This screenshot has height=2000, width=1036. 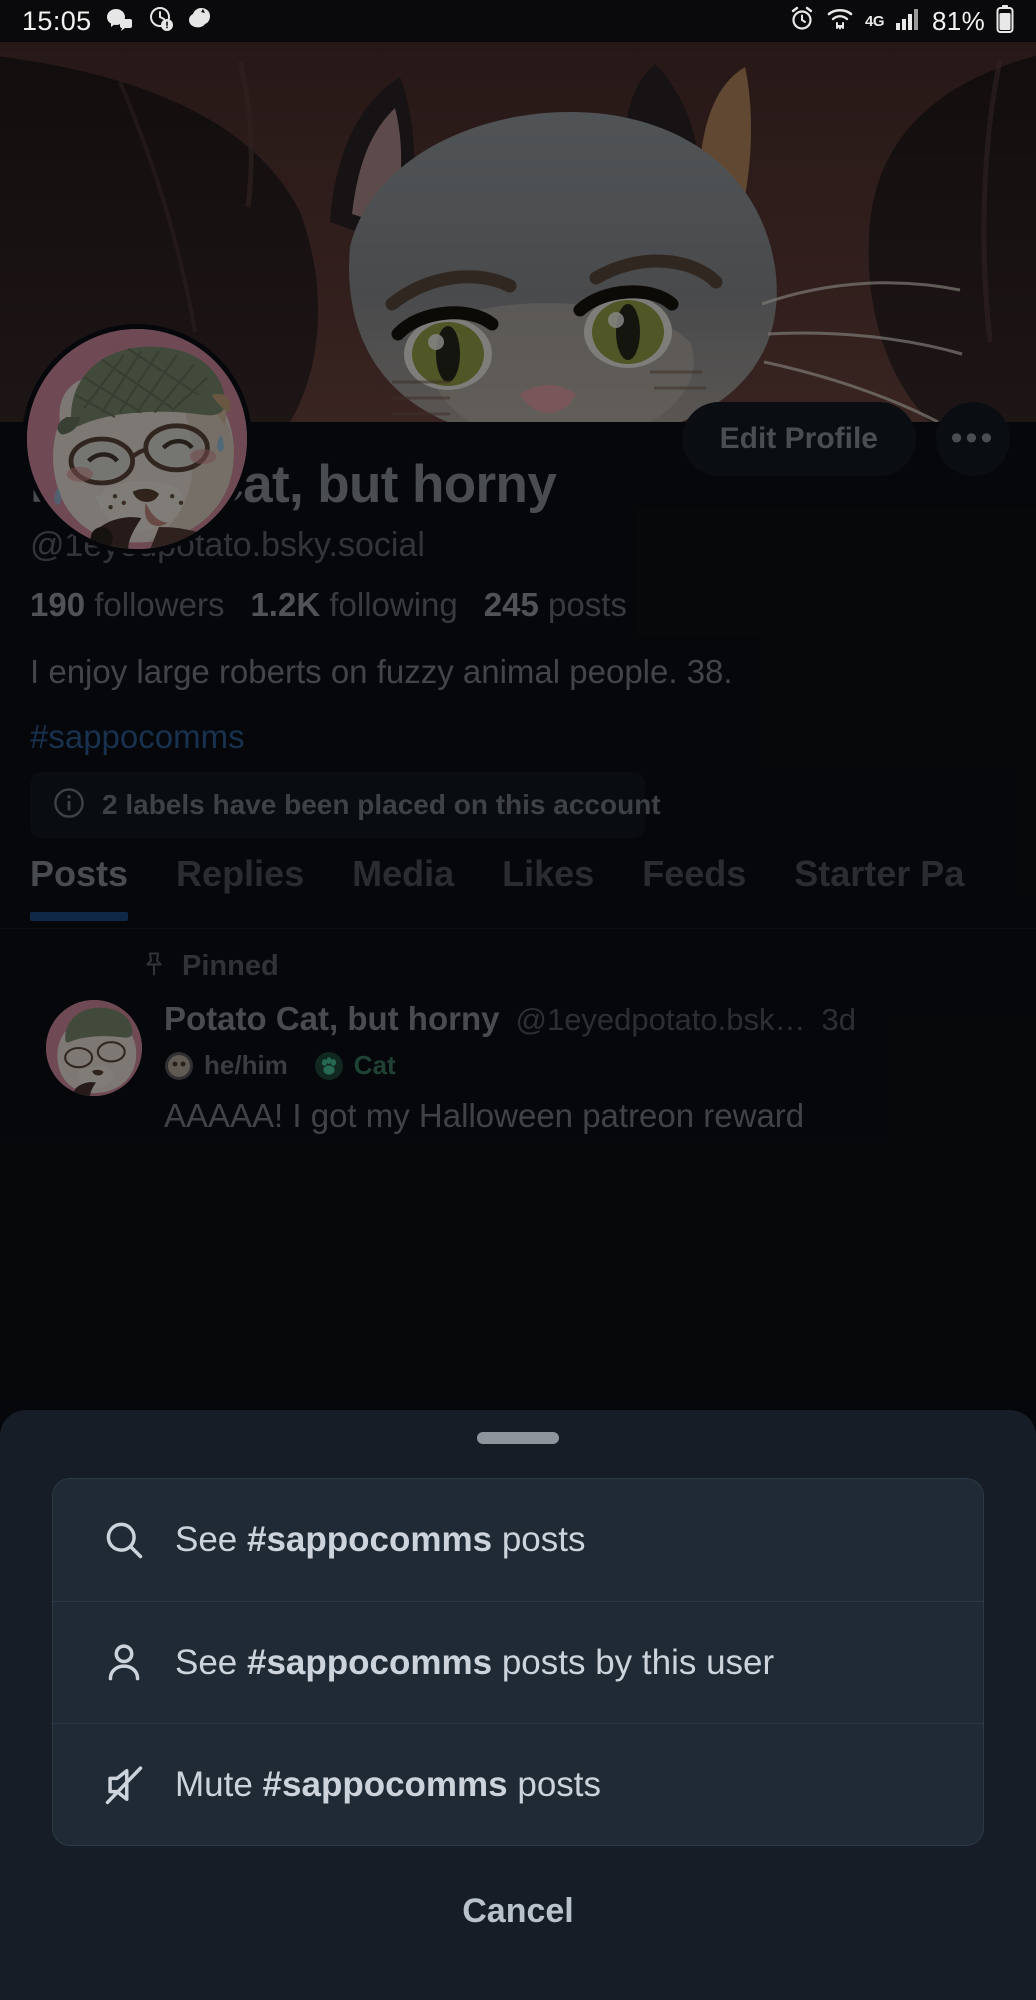 I want to click on stat-posts: 245 posts, so click(x=555, y=604).